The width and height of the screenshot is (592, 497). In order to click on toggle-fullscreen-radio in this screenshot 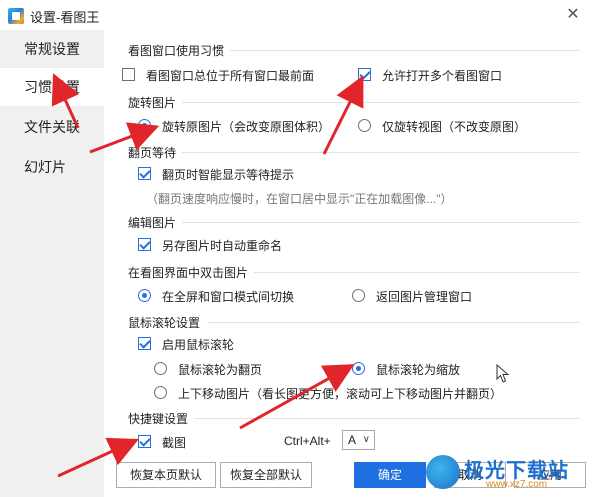, I will do `click(144, 295)`.